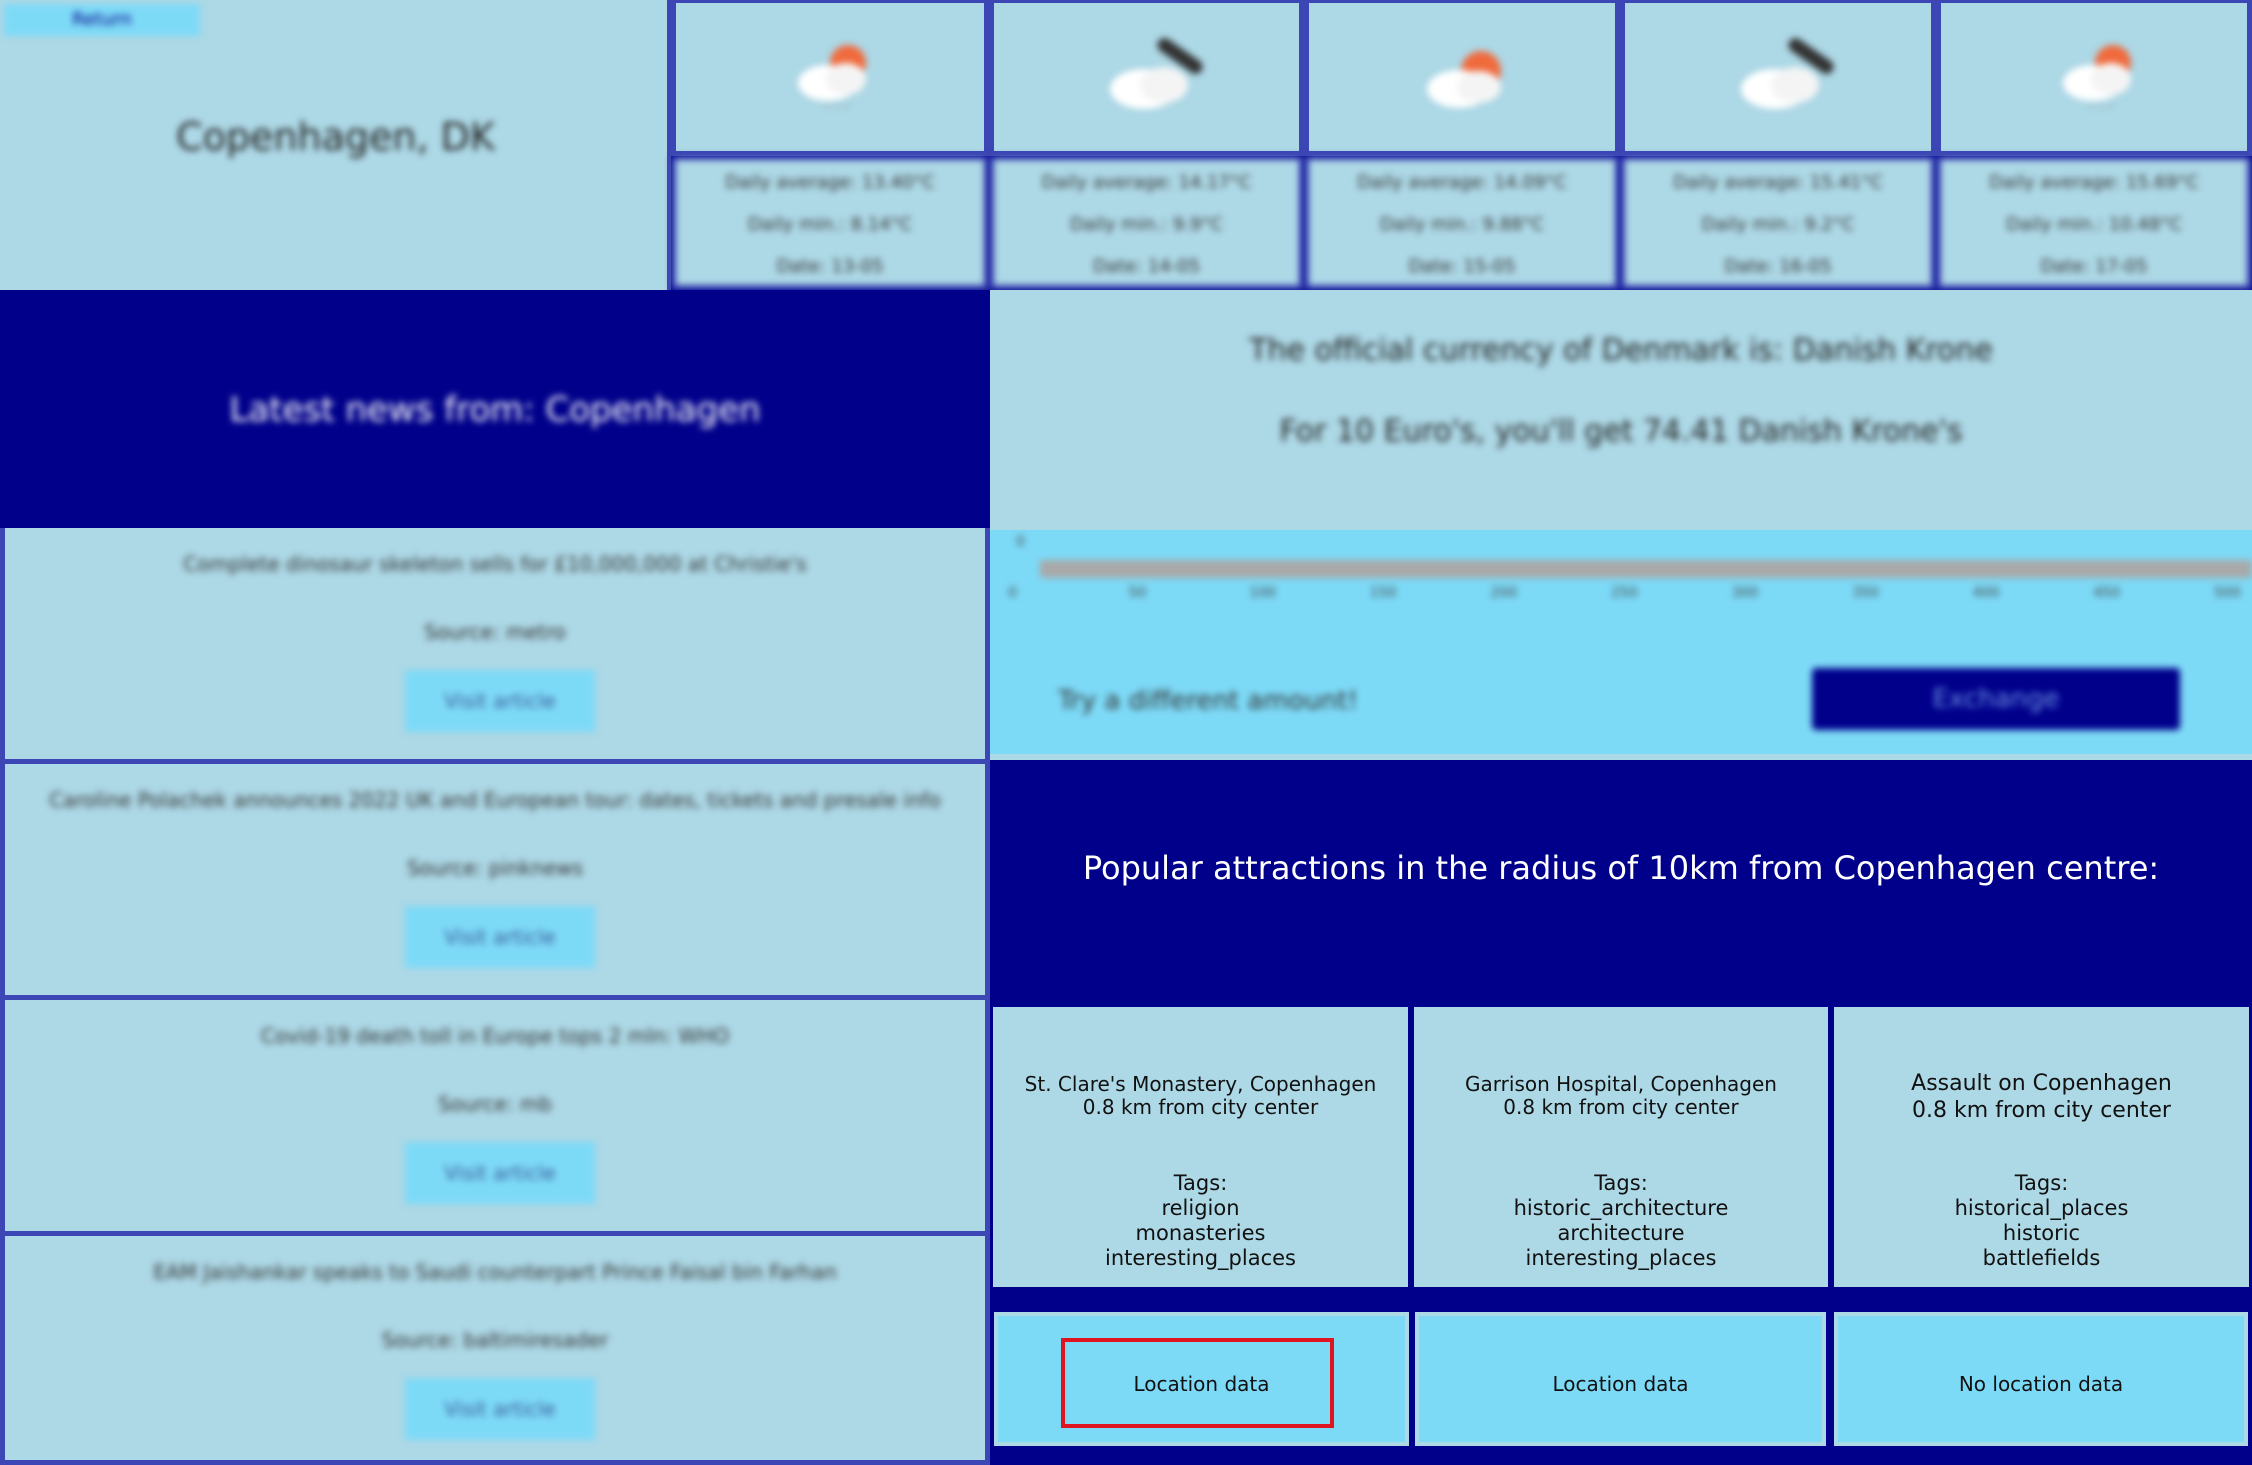  I want to click on weather-date: Date: 14-05, so click(1146, 266).